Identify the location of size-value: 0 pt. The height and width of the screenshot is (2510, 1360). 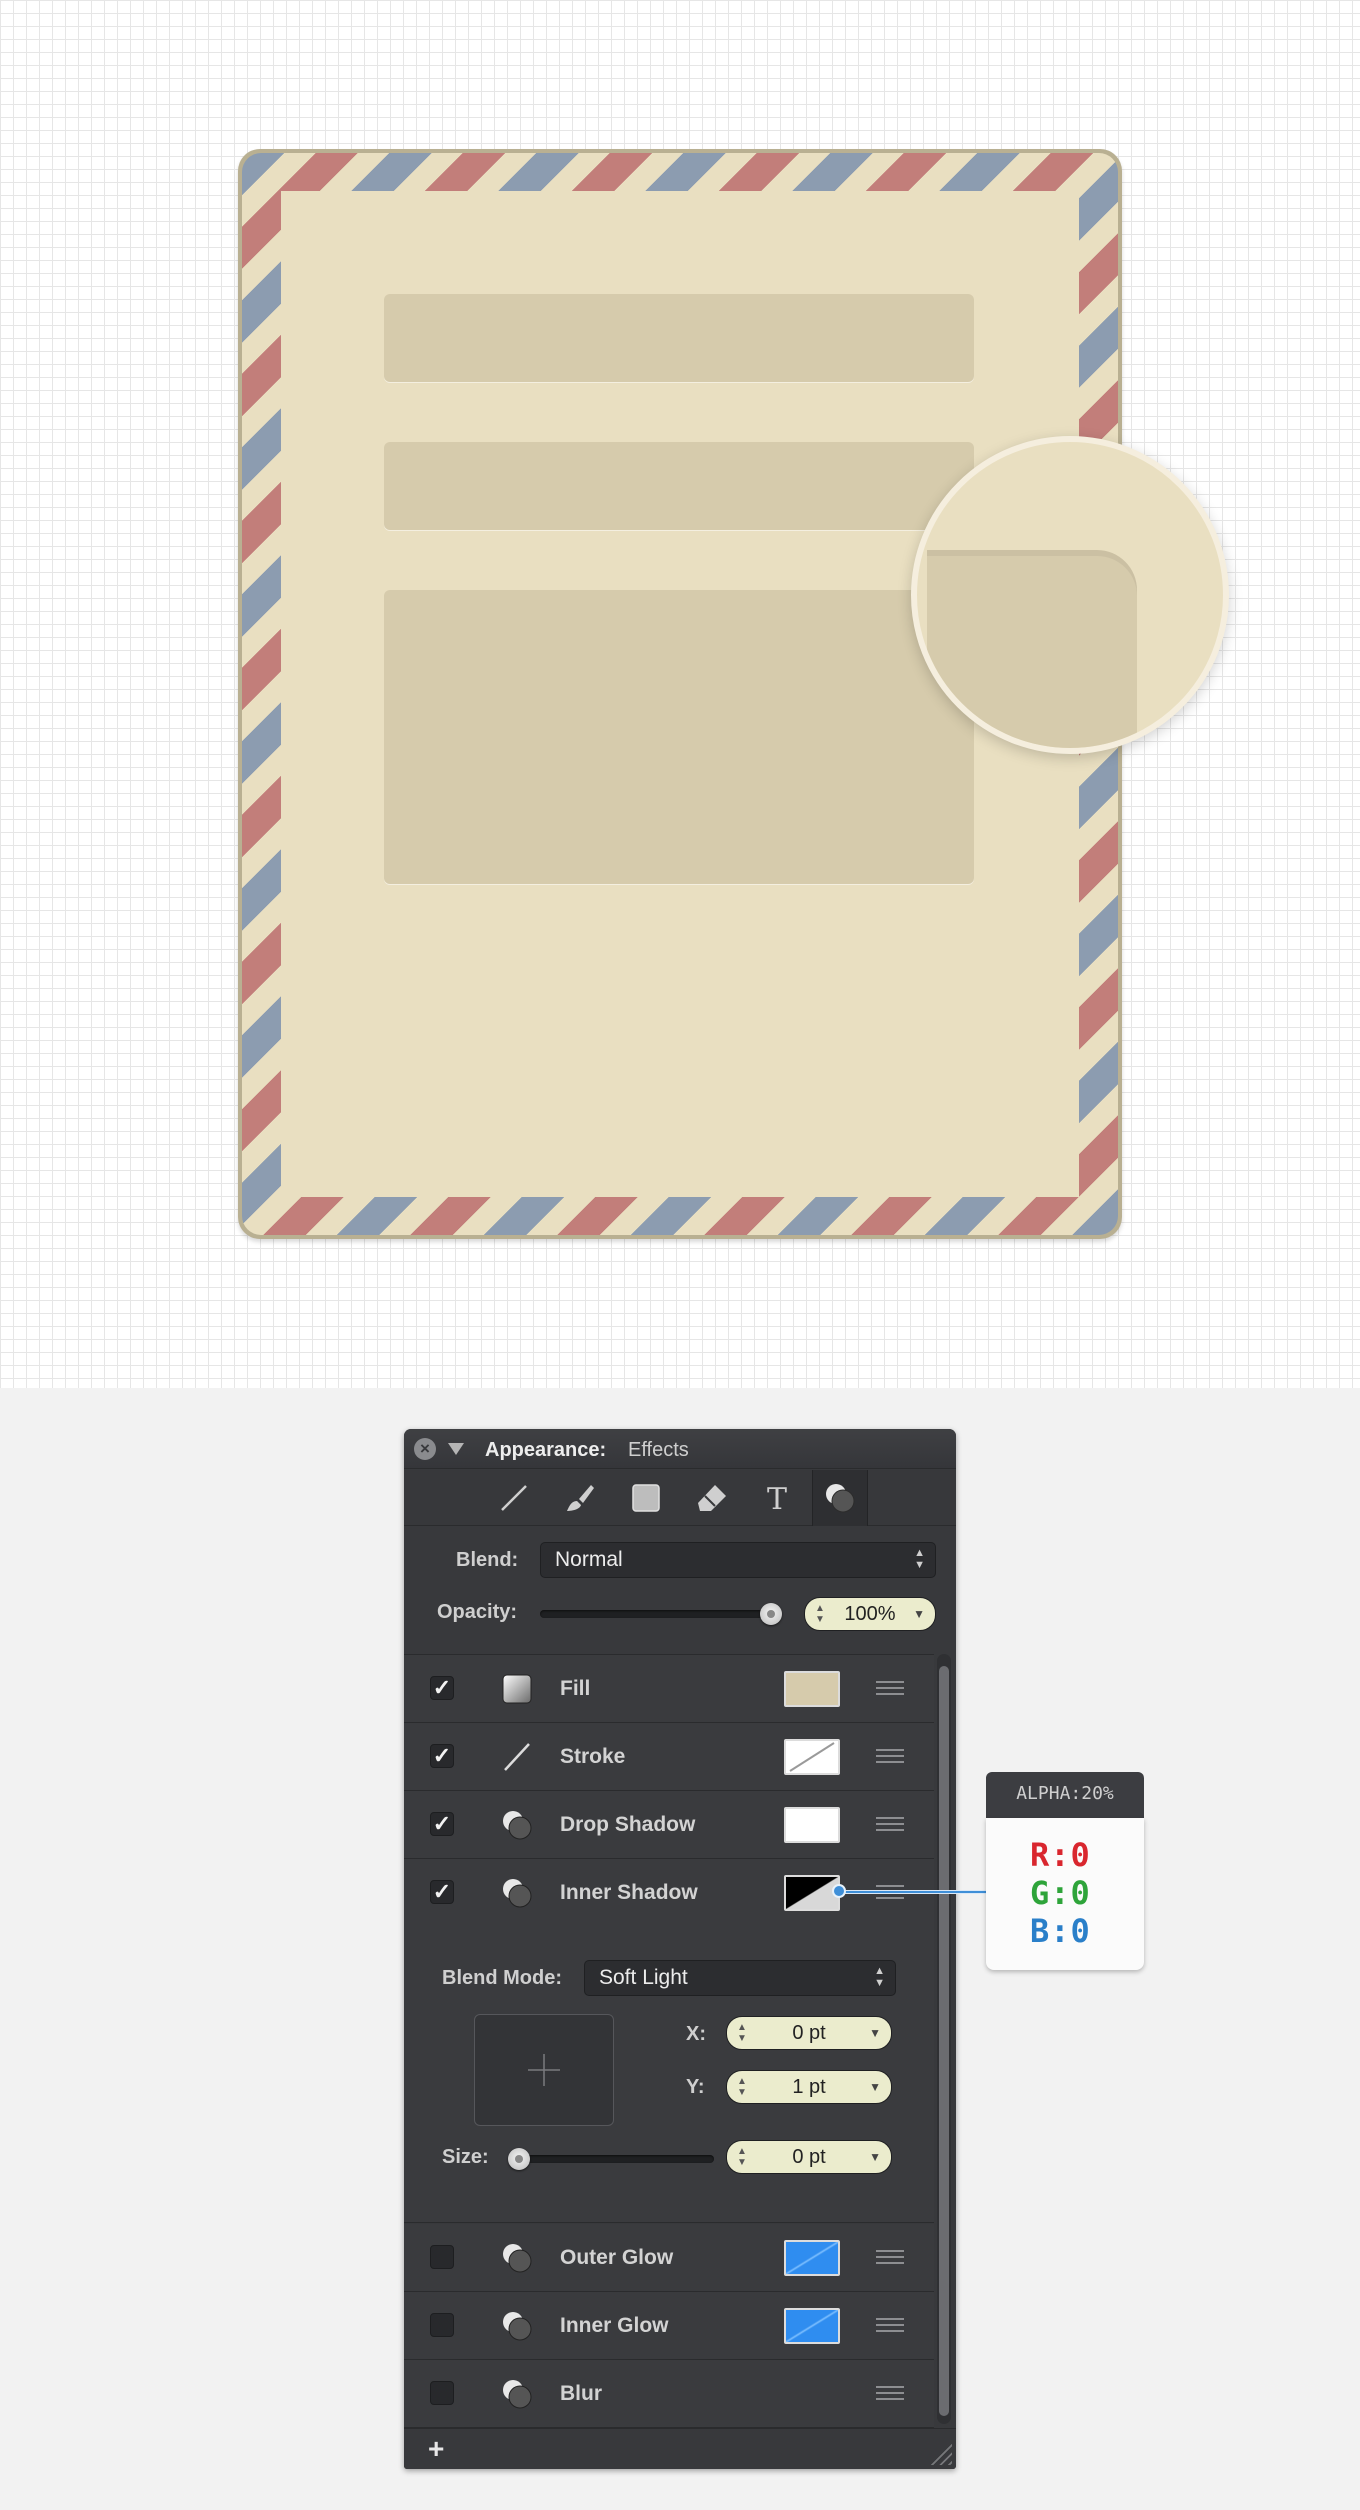
(809, 2157).